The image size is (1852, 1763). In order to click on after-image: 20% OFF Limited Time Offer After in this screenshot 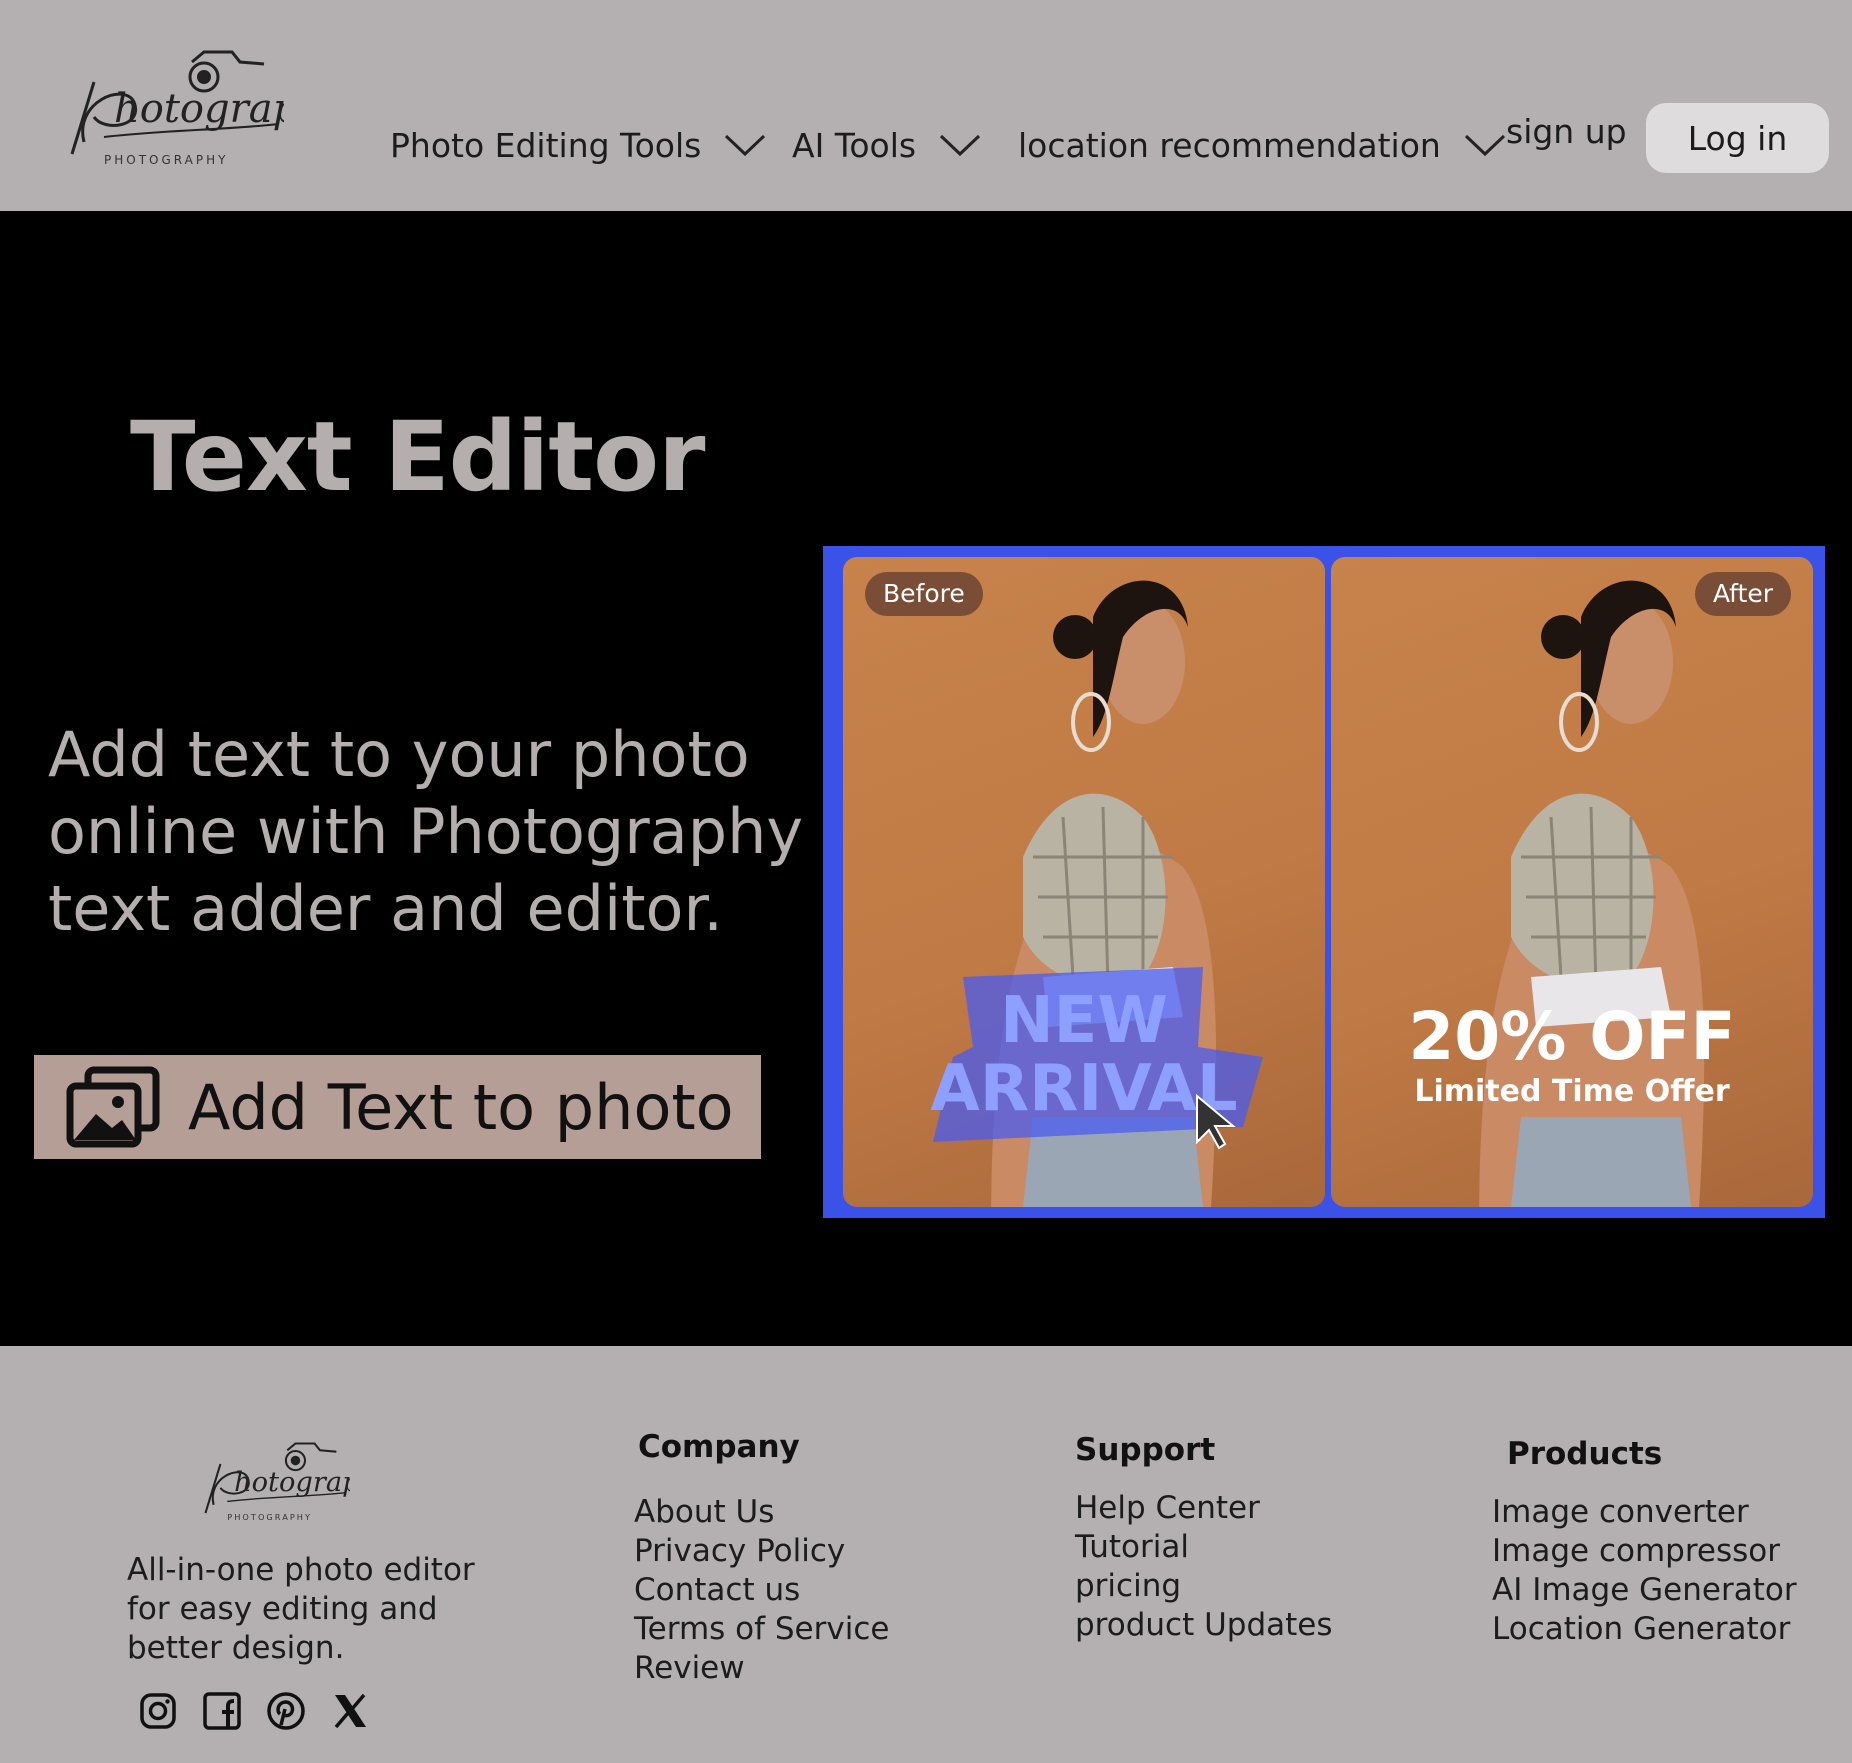, I will do `click(1572, 882)`.